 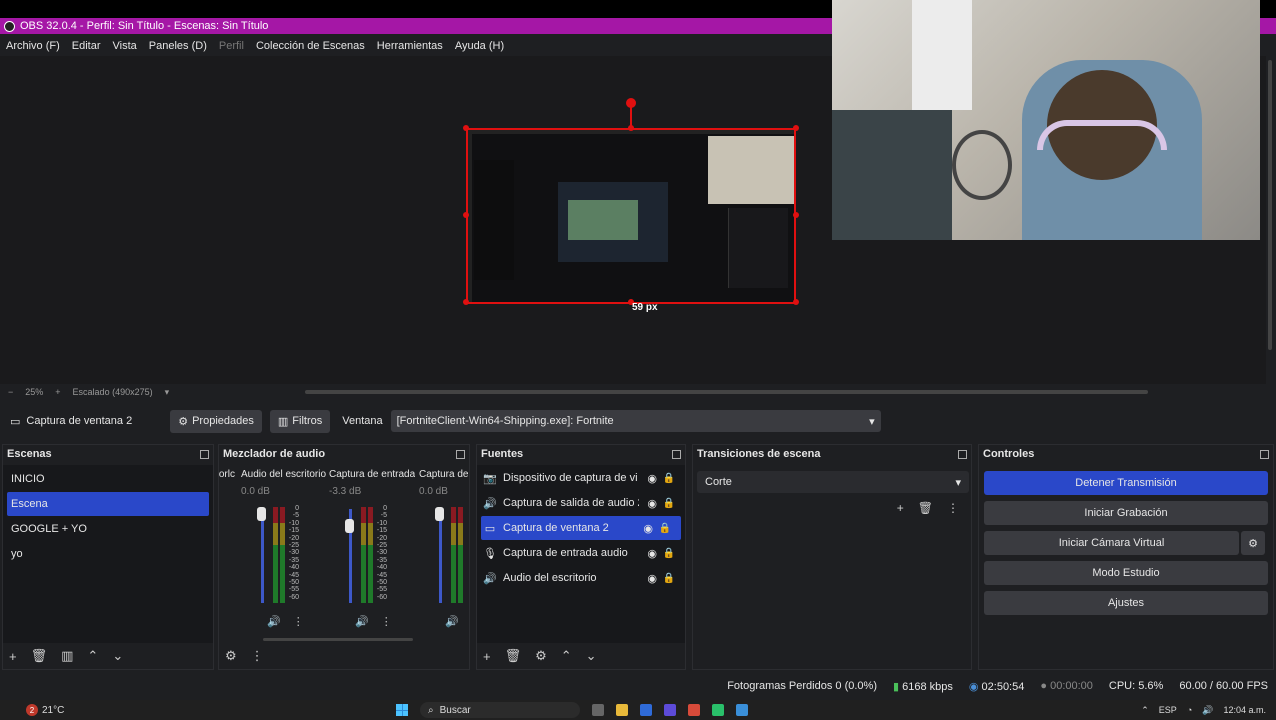 What do you see at coordinates (33, 46) in the screenshot?
I see `menu-item: Archivo (F)` at bounding box center [33, 46].